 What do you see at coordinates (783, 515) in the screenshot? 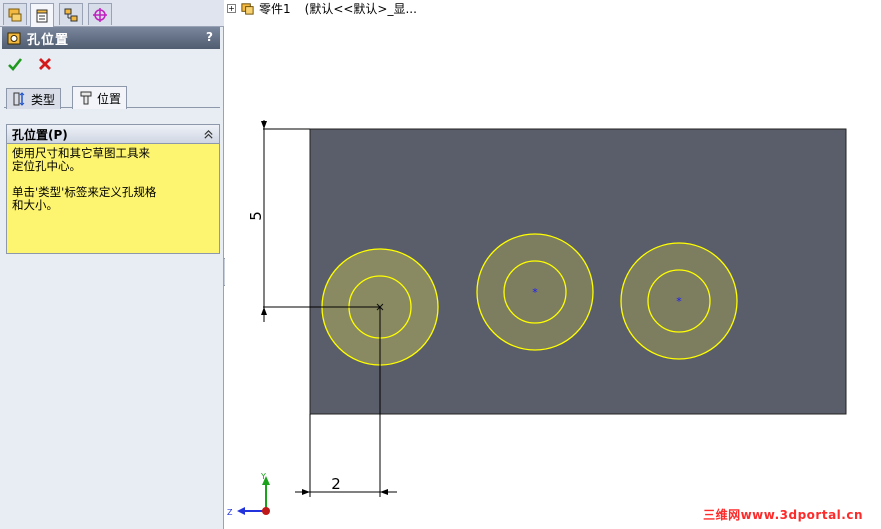
I see `site-watermark: 三维网www.3dportal.cn` at bounding box center [783, 515].